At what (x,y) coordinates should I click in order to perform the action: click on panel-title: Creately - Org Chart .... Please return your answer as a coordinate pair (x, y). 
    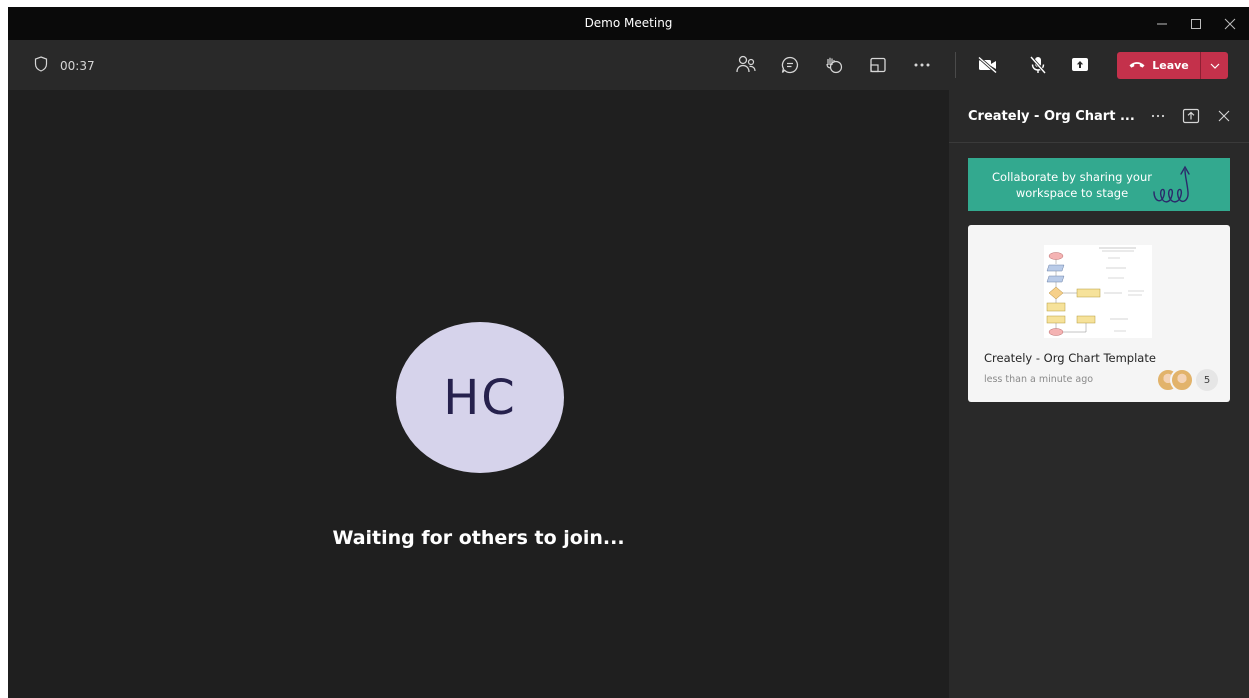
    Looking at the image, I should click on (1051, 116).